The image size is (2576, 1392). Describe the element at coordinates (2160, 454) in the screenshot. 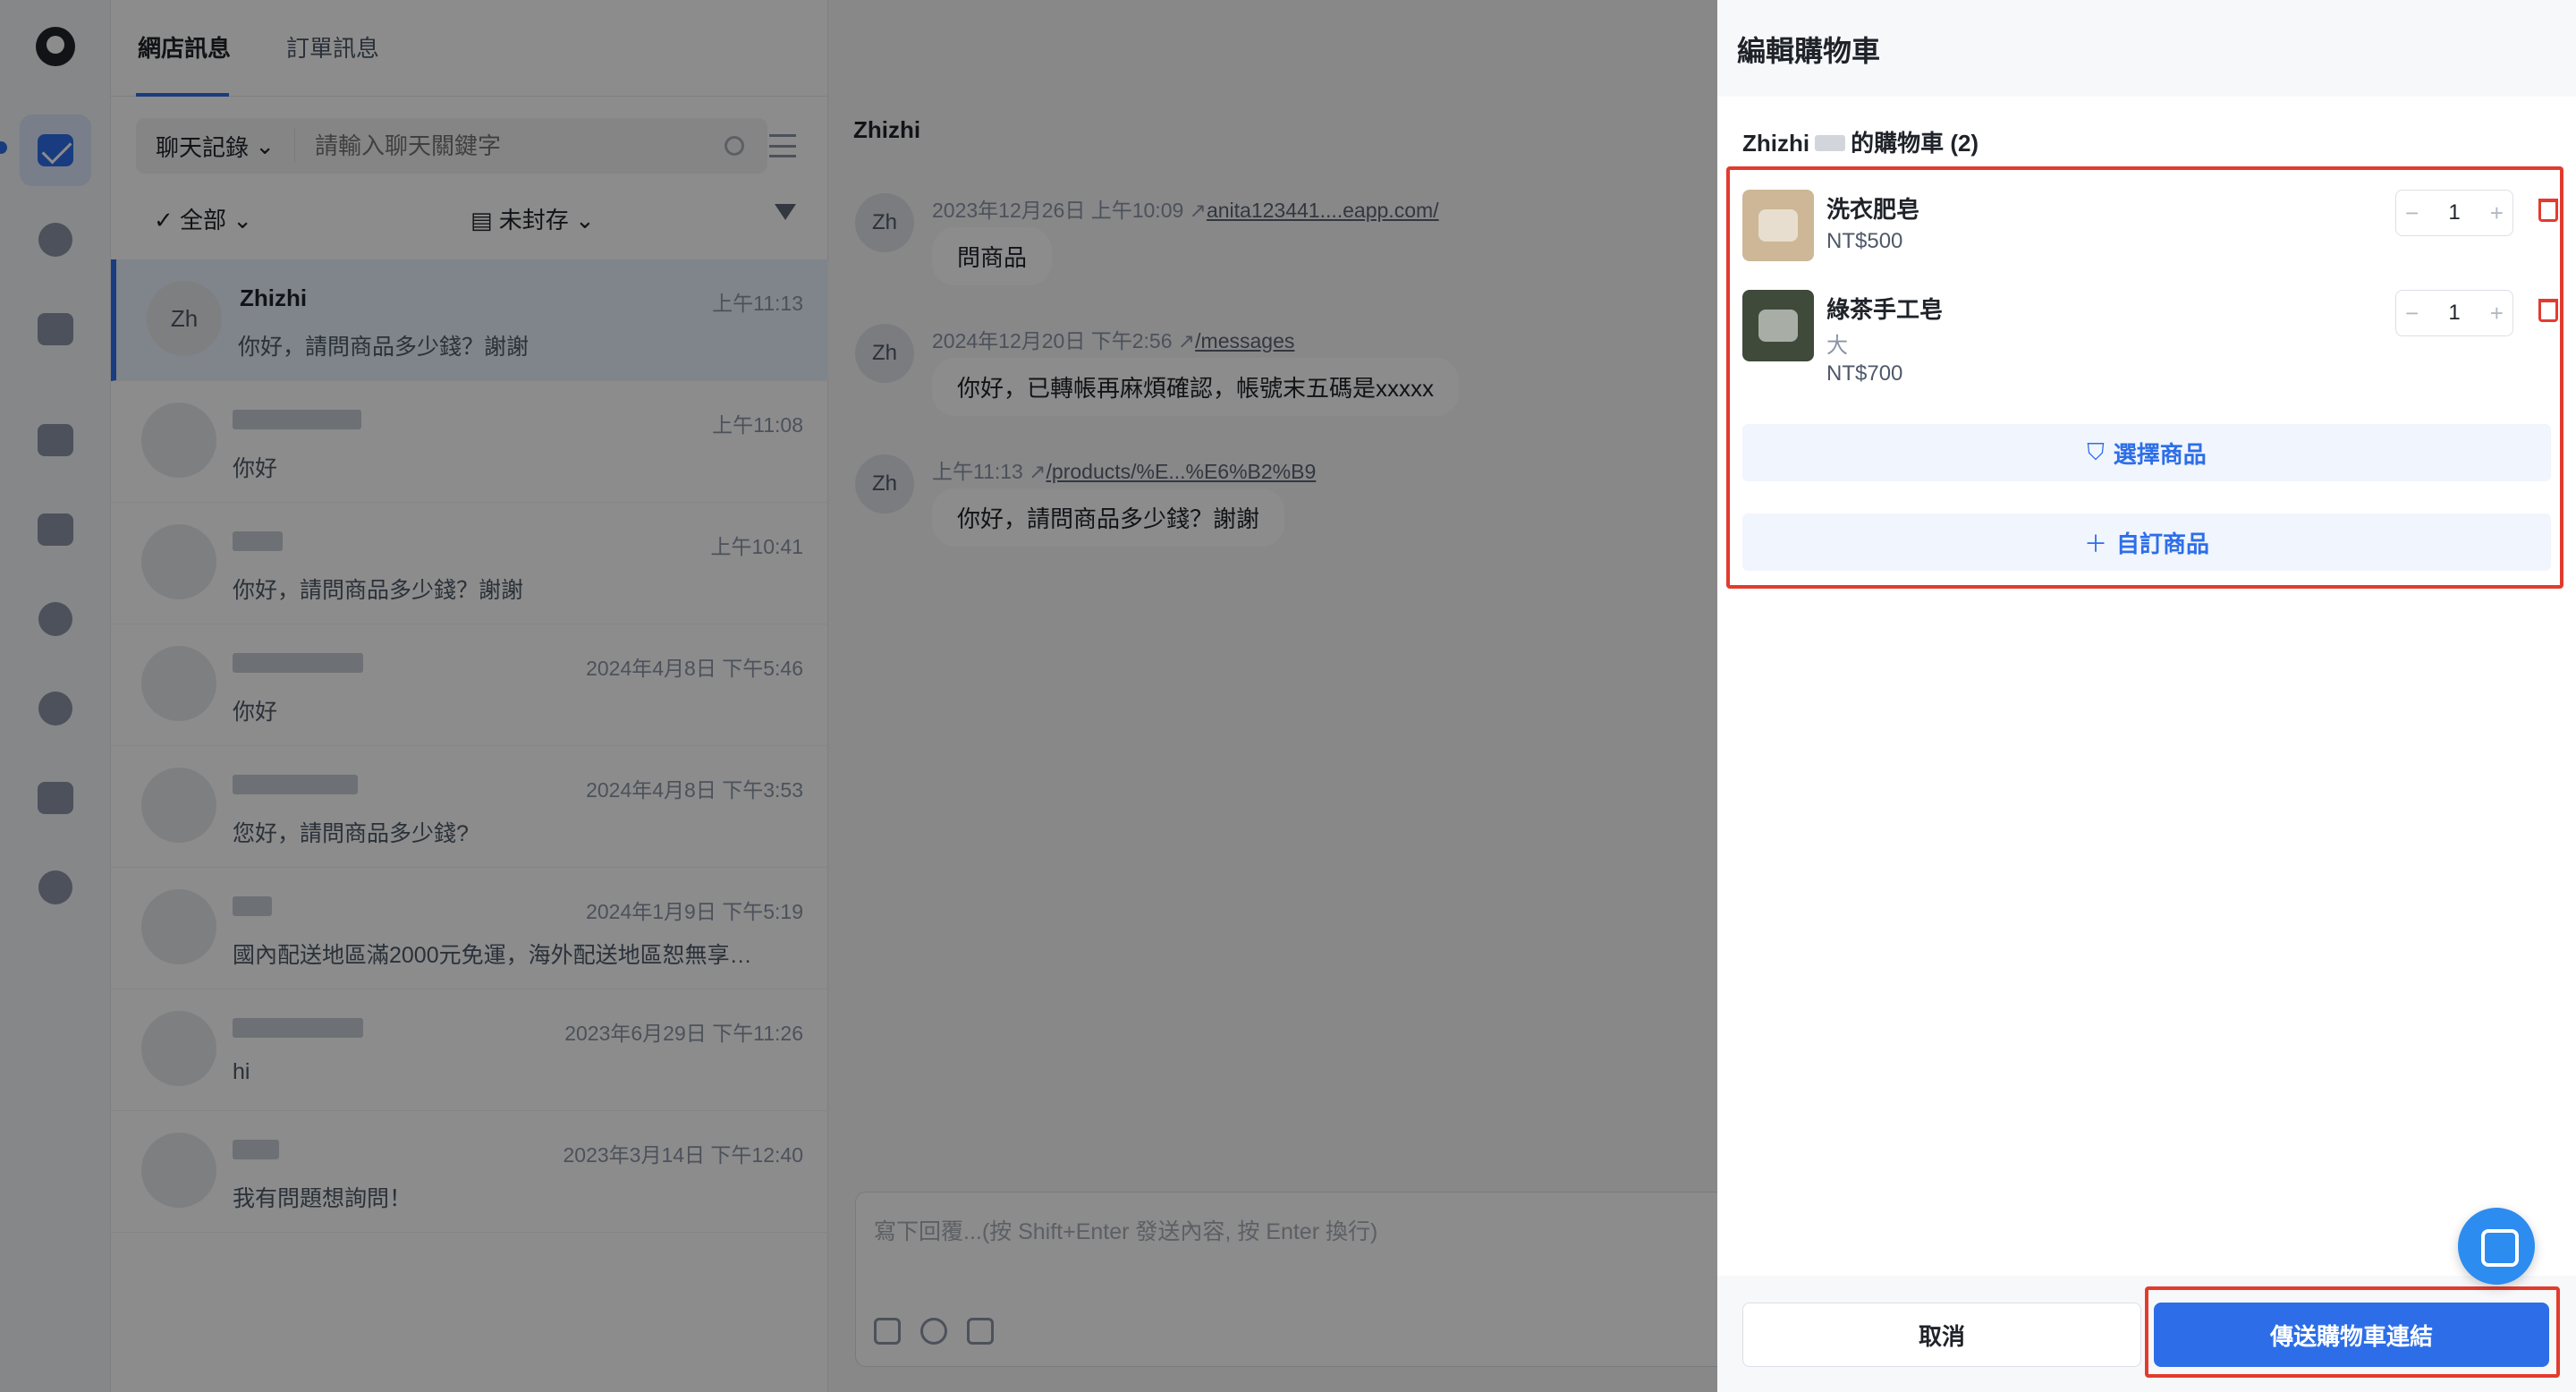

I see `select-product-label: 選擇商品` at that location.